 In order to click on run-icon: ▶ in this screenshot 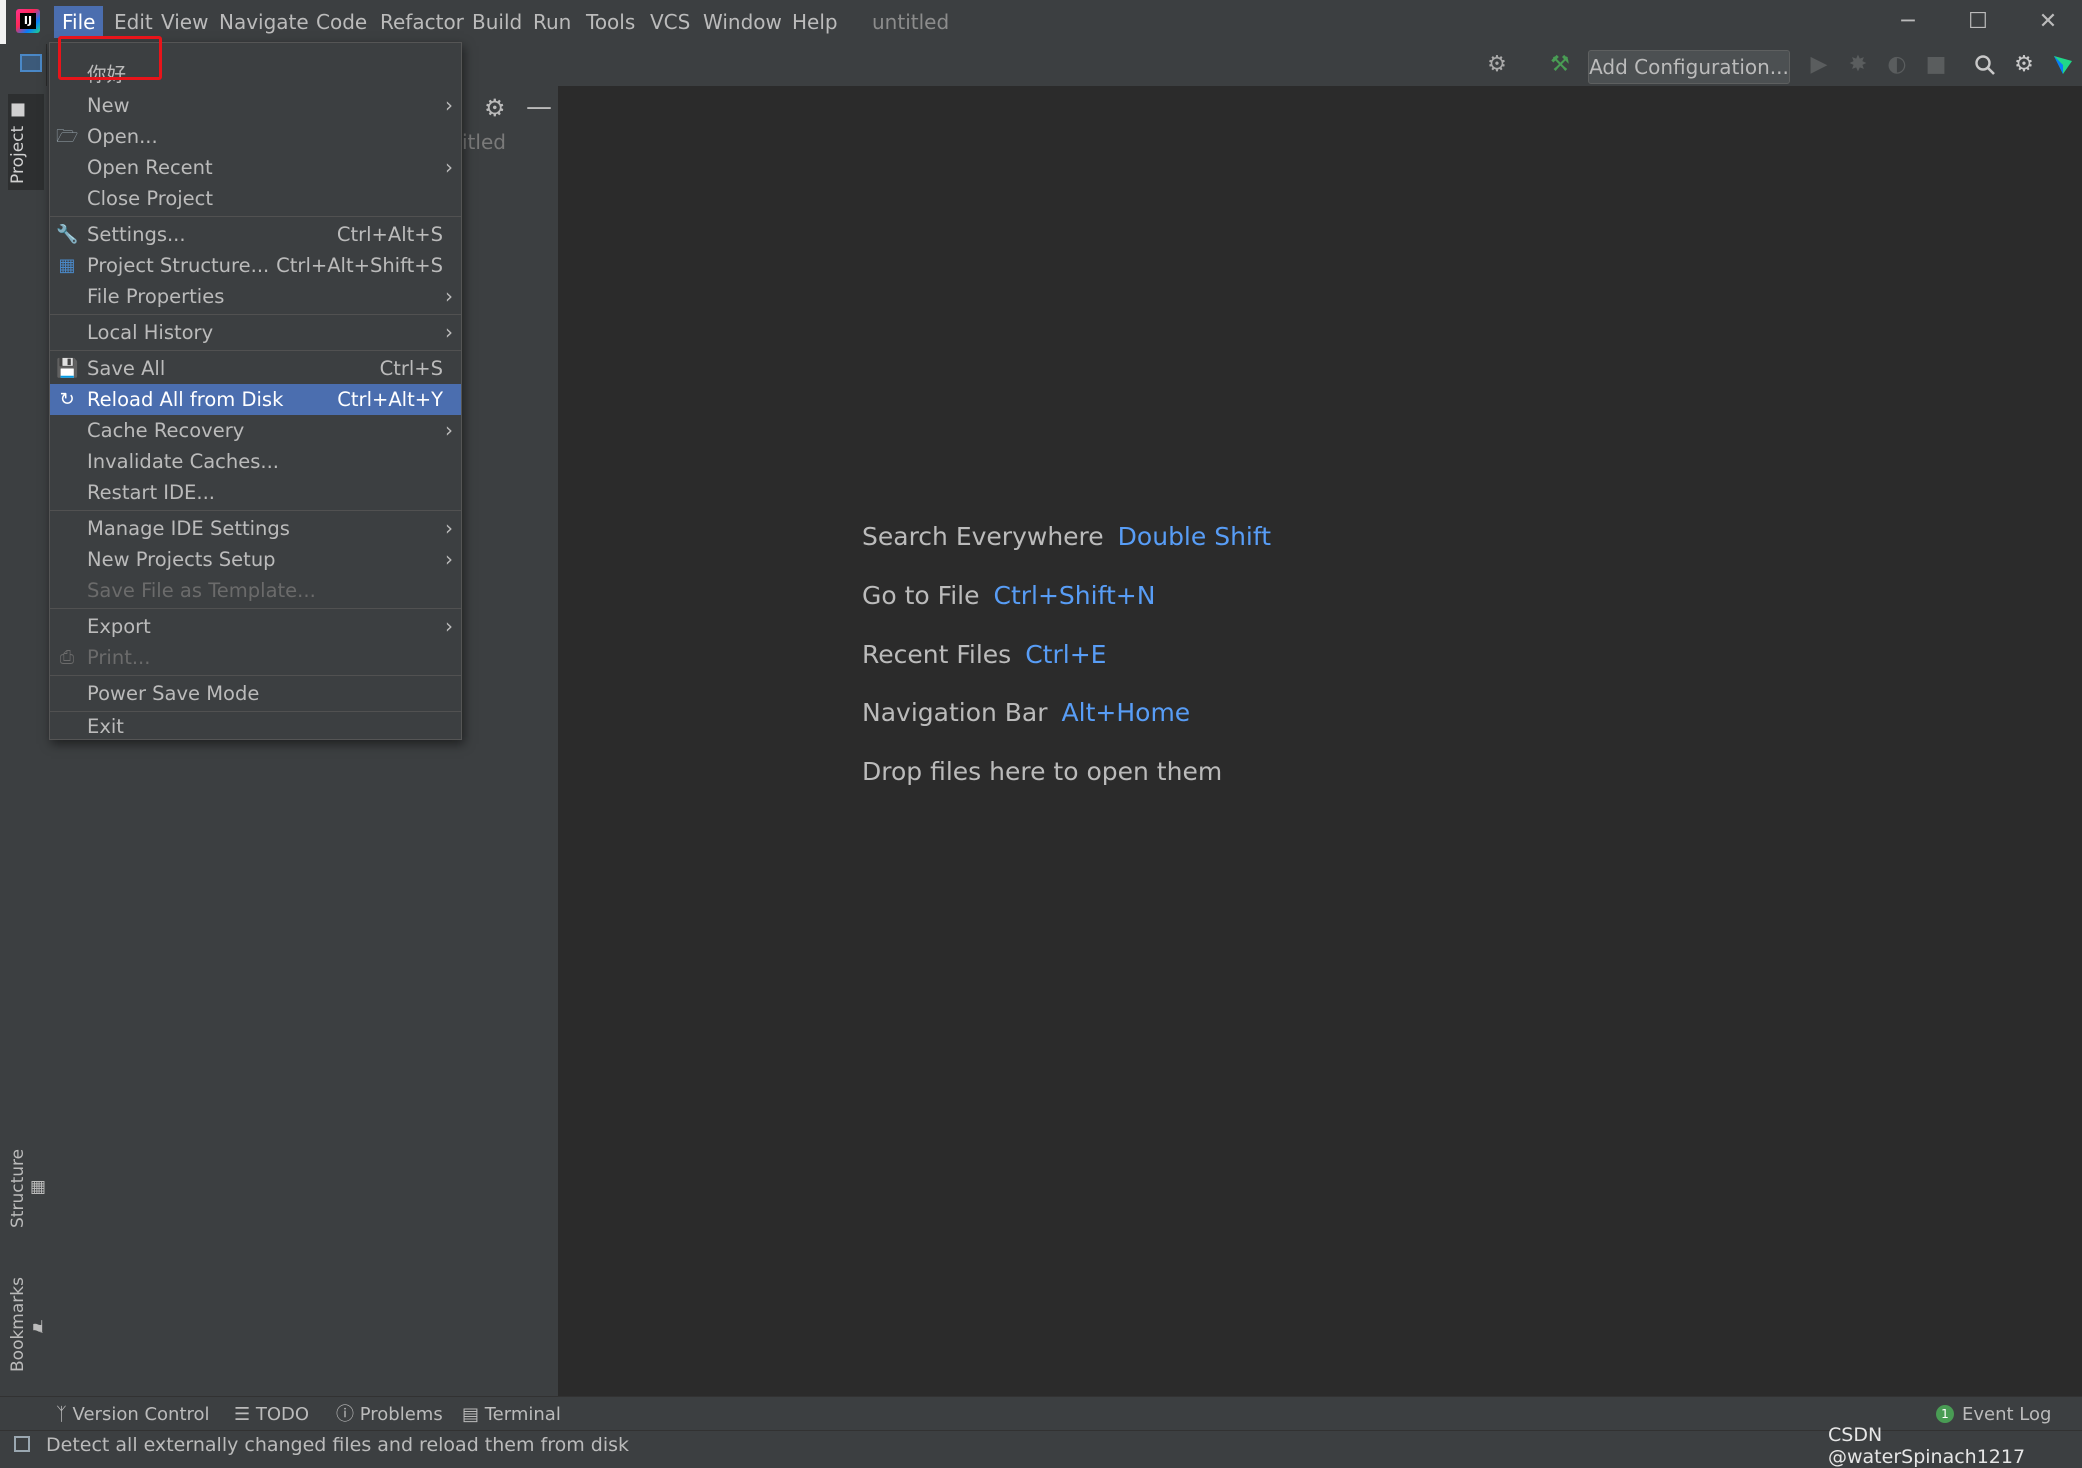, I will do `click(1819, 65)`.